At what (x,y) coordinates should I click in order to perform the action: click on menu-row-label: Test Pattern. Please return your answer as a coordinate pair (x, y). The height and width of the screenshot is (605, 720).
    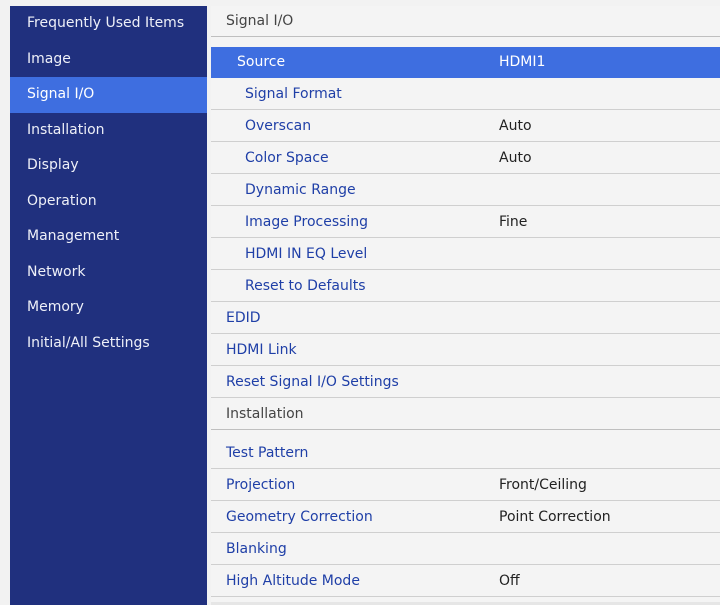
    Looking at the image, I should click on (267, 453).